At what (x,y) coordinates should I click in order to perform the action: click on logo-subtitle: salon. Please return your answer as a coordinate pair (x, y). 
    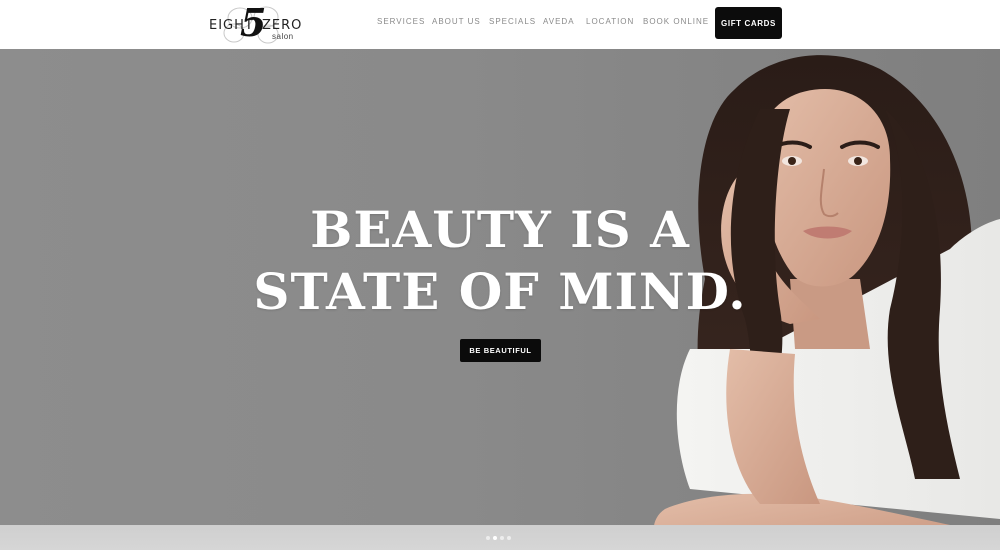
    Looking at the image, I should click on (283, 36).